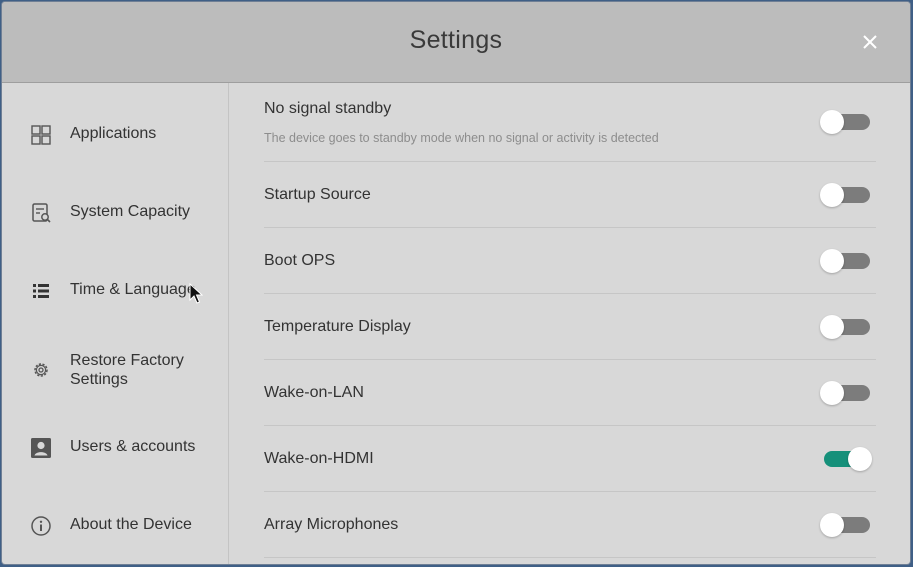  Describe the element at coordinates (41, 526) in the screenshot. I see `info-icon` at that location.